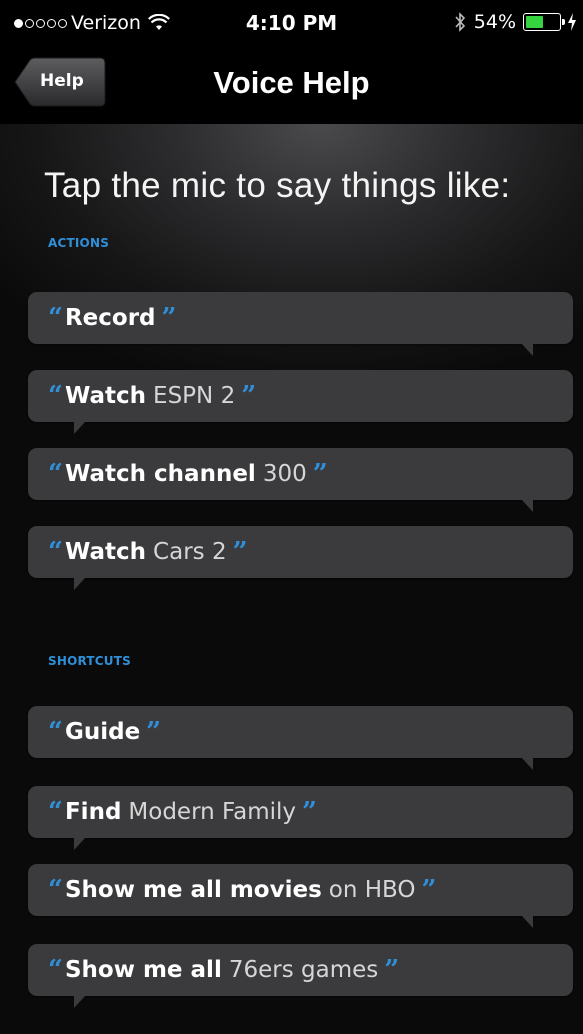 The height and width of the screenshot is (1034, 583). I want to click on command-keyword: Find, so click(93, 812).